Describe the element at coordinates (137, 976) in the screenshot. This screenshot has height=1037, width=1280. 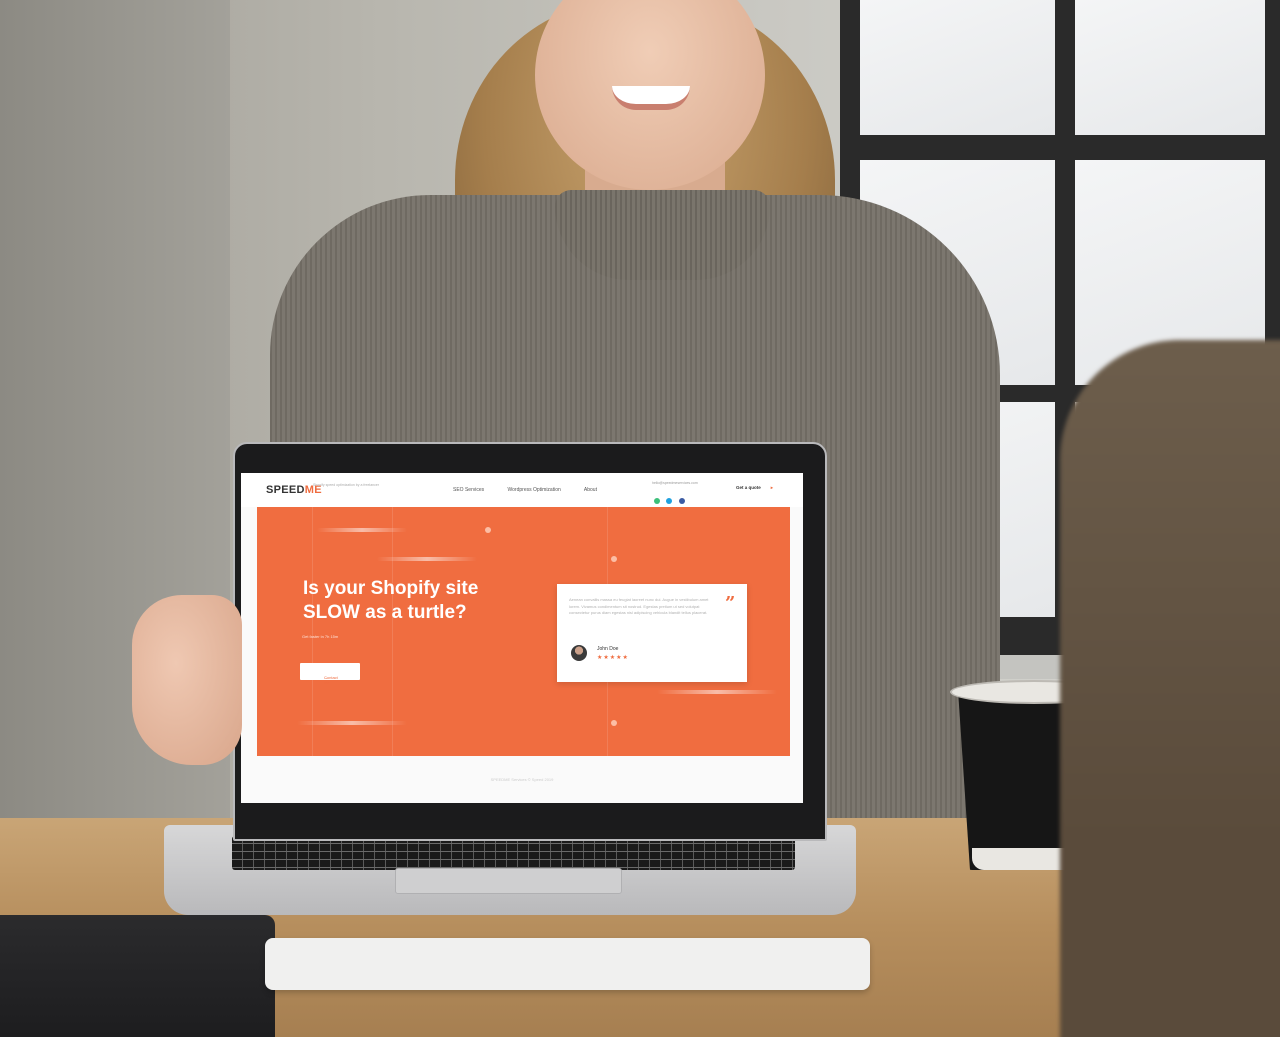
I see `tablet-device` at that location.